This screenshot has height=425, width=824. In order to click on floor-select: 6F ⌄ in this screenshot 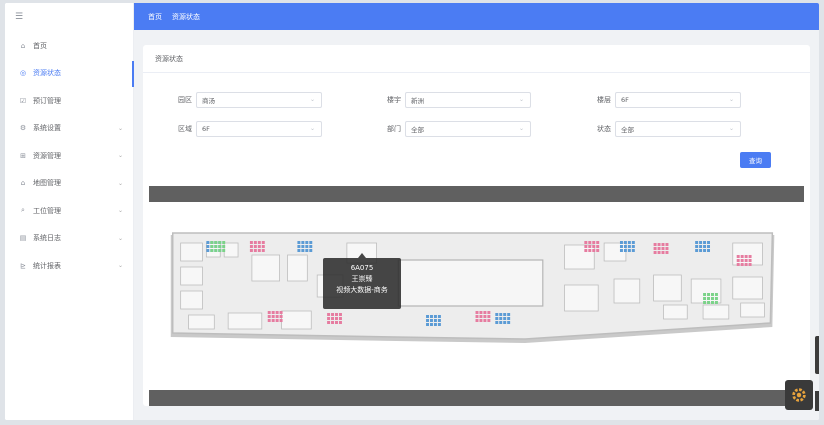, I will do `click(678, 100)`.